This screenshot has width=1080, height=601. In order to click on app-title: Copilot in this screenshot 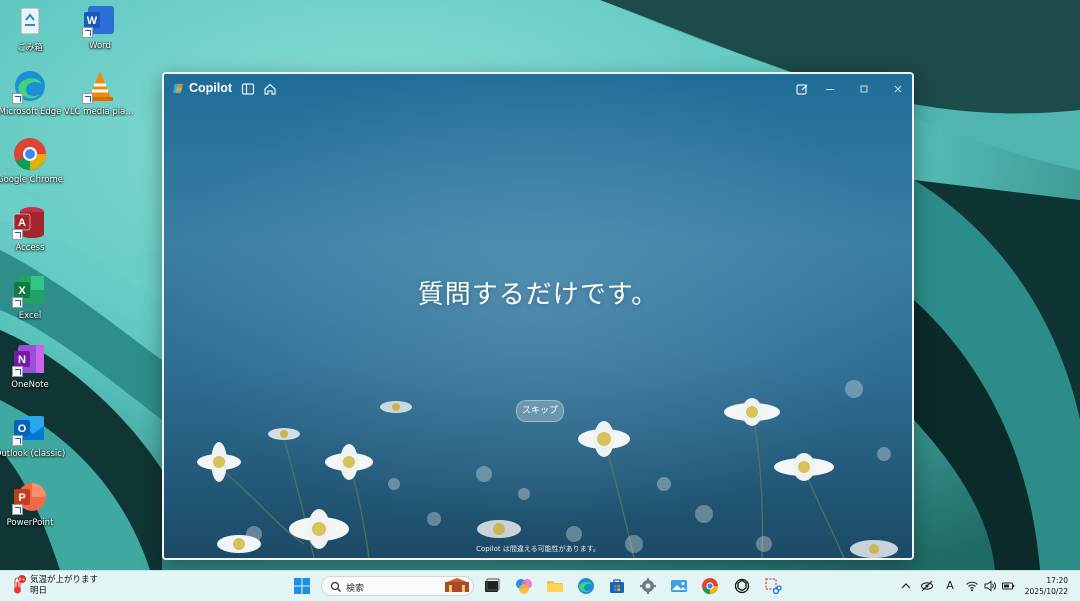, I will do `click(211, 88)`.